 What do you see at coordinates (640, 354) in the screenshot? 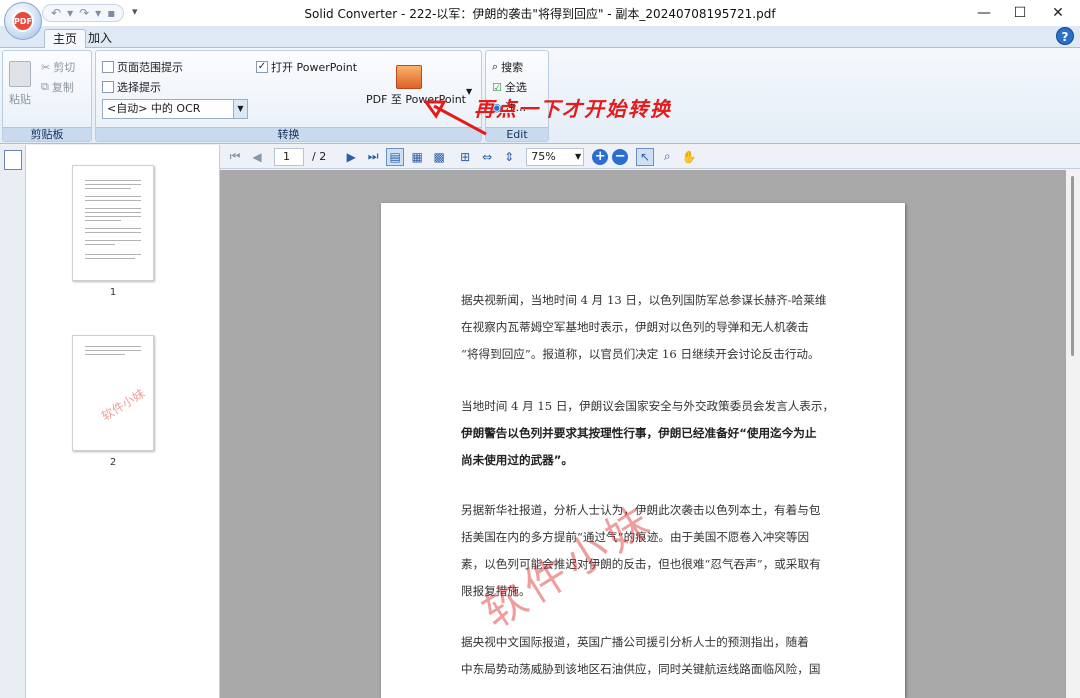
I see `text-line: “将得到回应”。报道称，以官员们决定 16 日继续开会讨论反击行动。` at bounding box center [640, 354].